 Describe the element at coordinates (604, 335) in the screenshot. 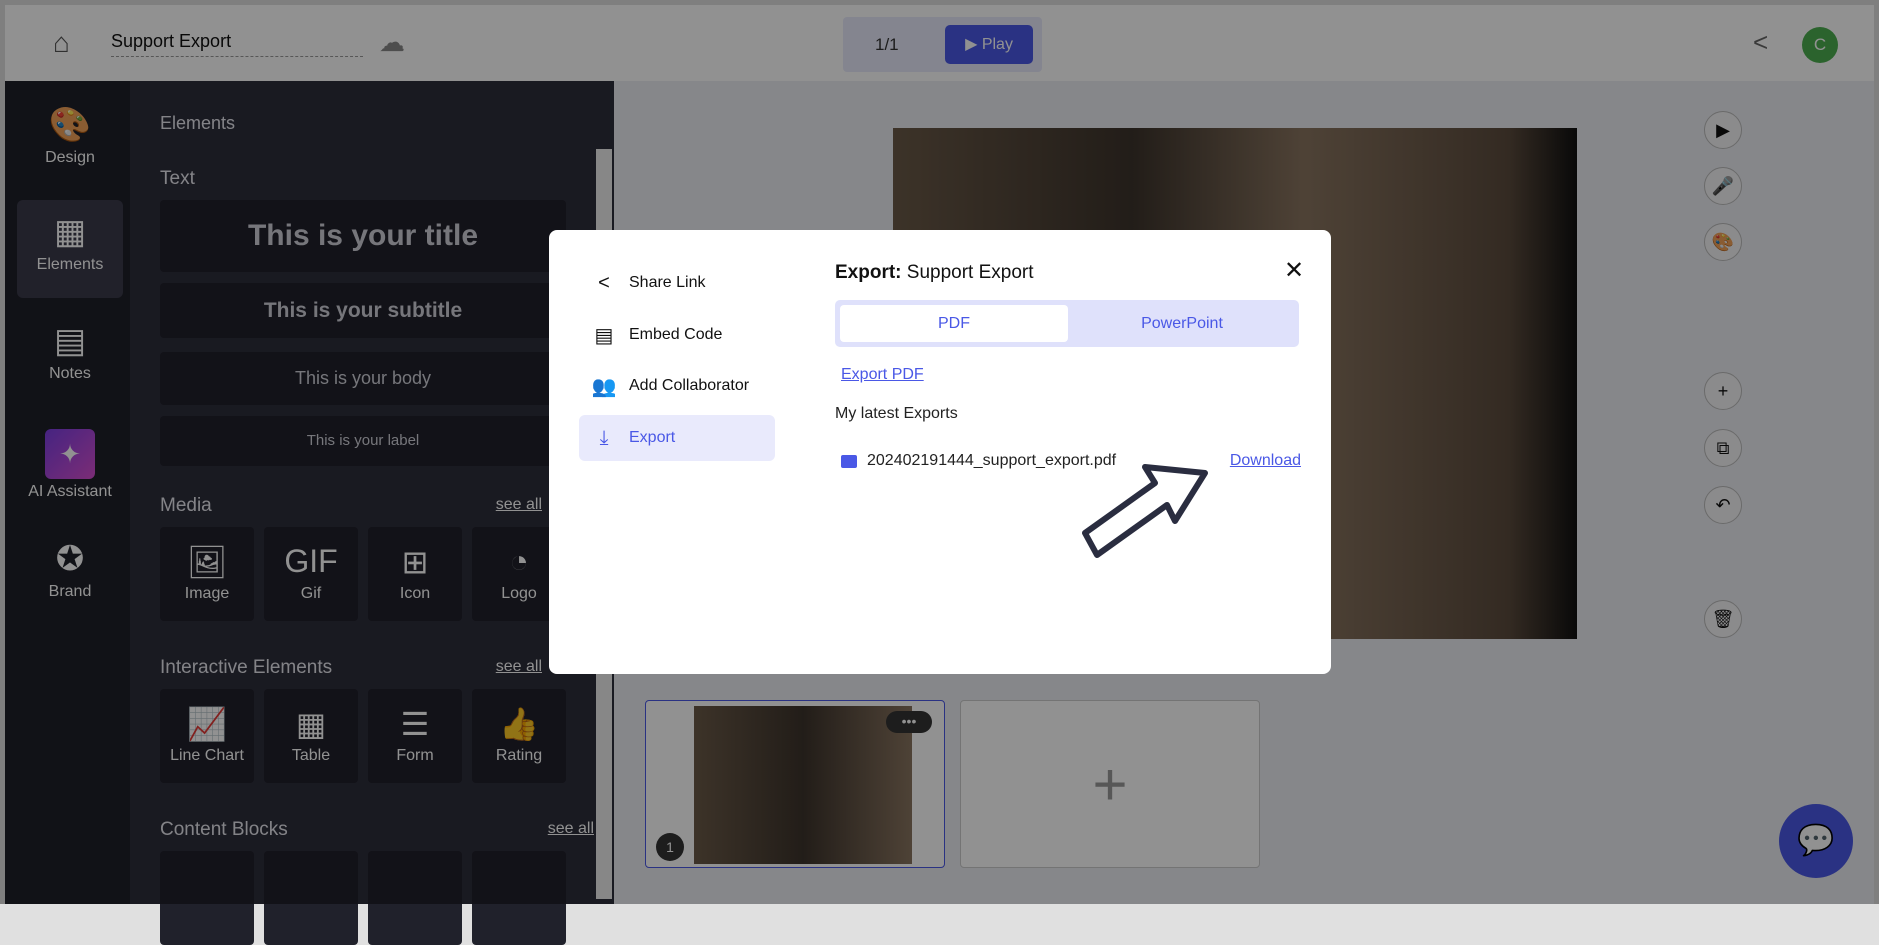

I see `embed-icon: ▤` at that location.